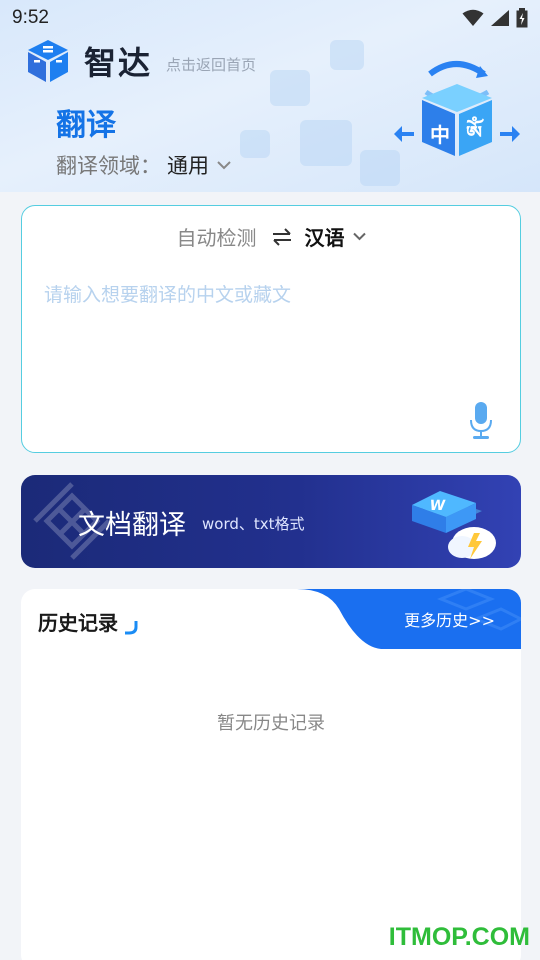  I want to click on site-watermark: ITMOP.COM, so click(459, 937).